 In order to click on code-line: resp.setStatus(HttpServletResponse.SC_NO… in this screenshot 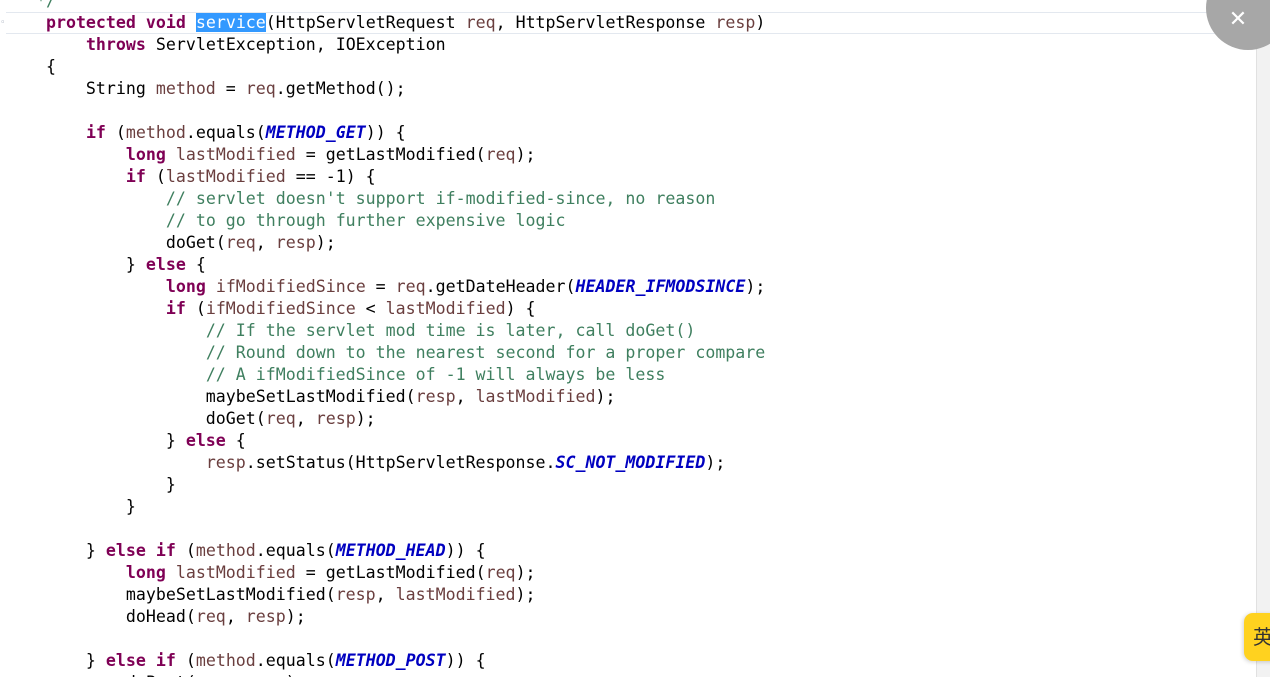, I will do `click(385, 463)`.